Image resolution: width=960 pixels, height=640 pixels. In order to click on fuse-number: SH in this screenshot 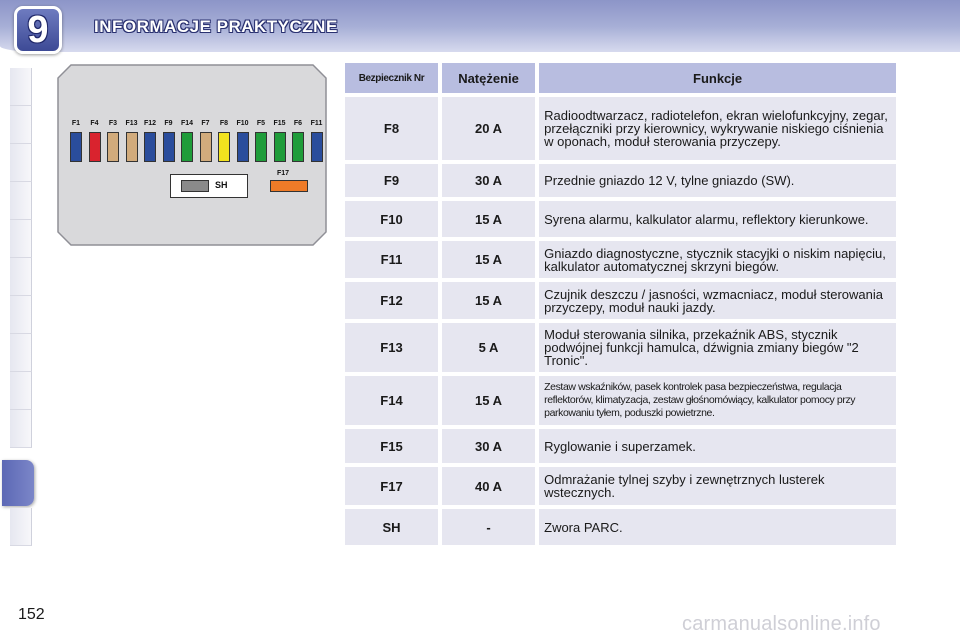, I will do `click(391, 527)`.